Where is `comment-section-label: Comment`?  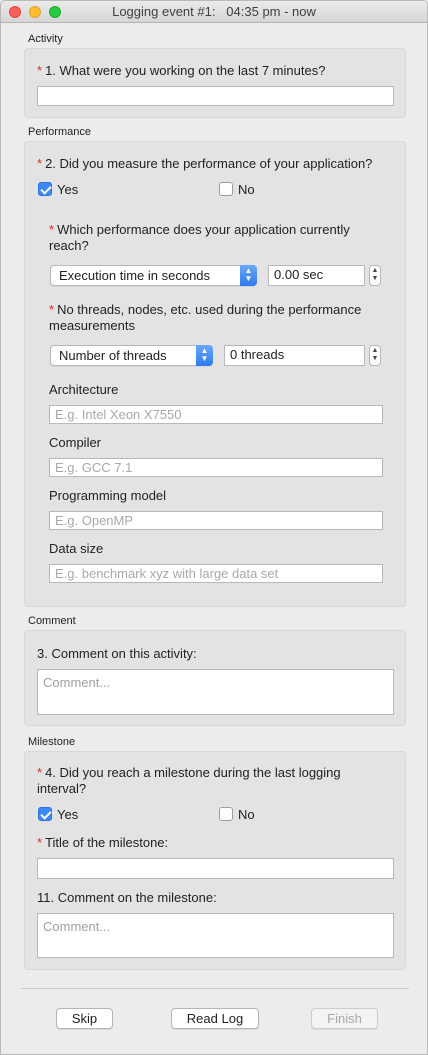
comment-section-label: Comment is located at coordinates (52, 621).